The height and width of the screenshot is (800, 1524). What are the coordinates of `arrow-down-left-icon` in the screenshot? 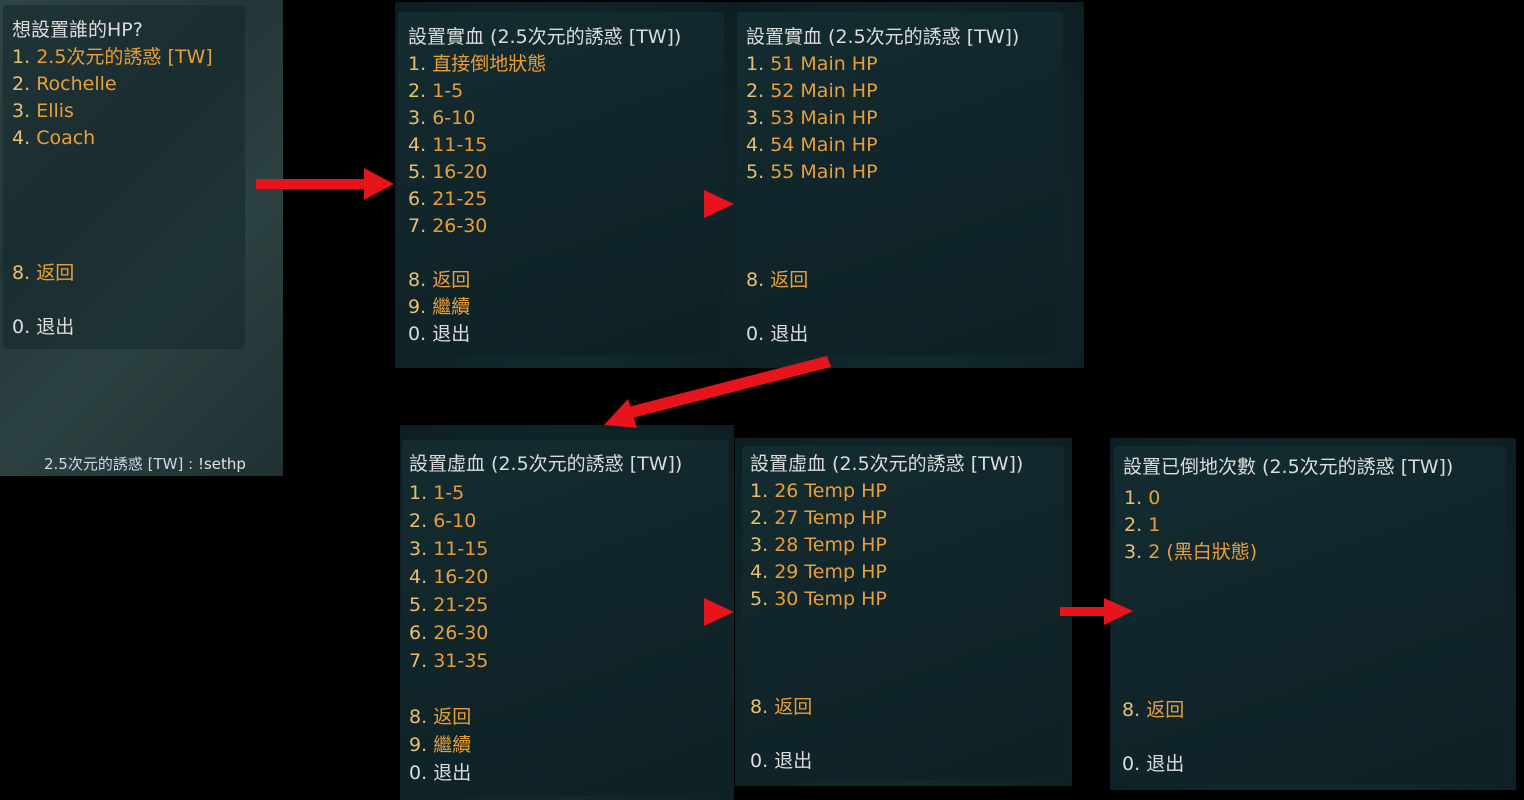 It's located at (717, 392).